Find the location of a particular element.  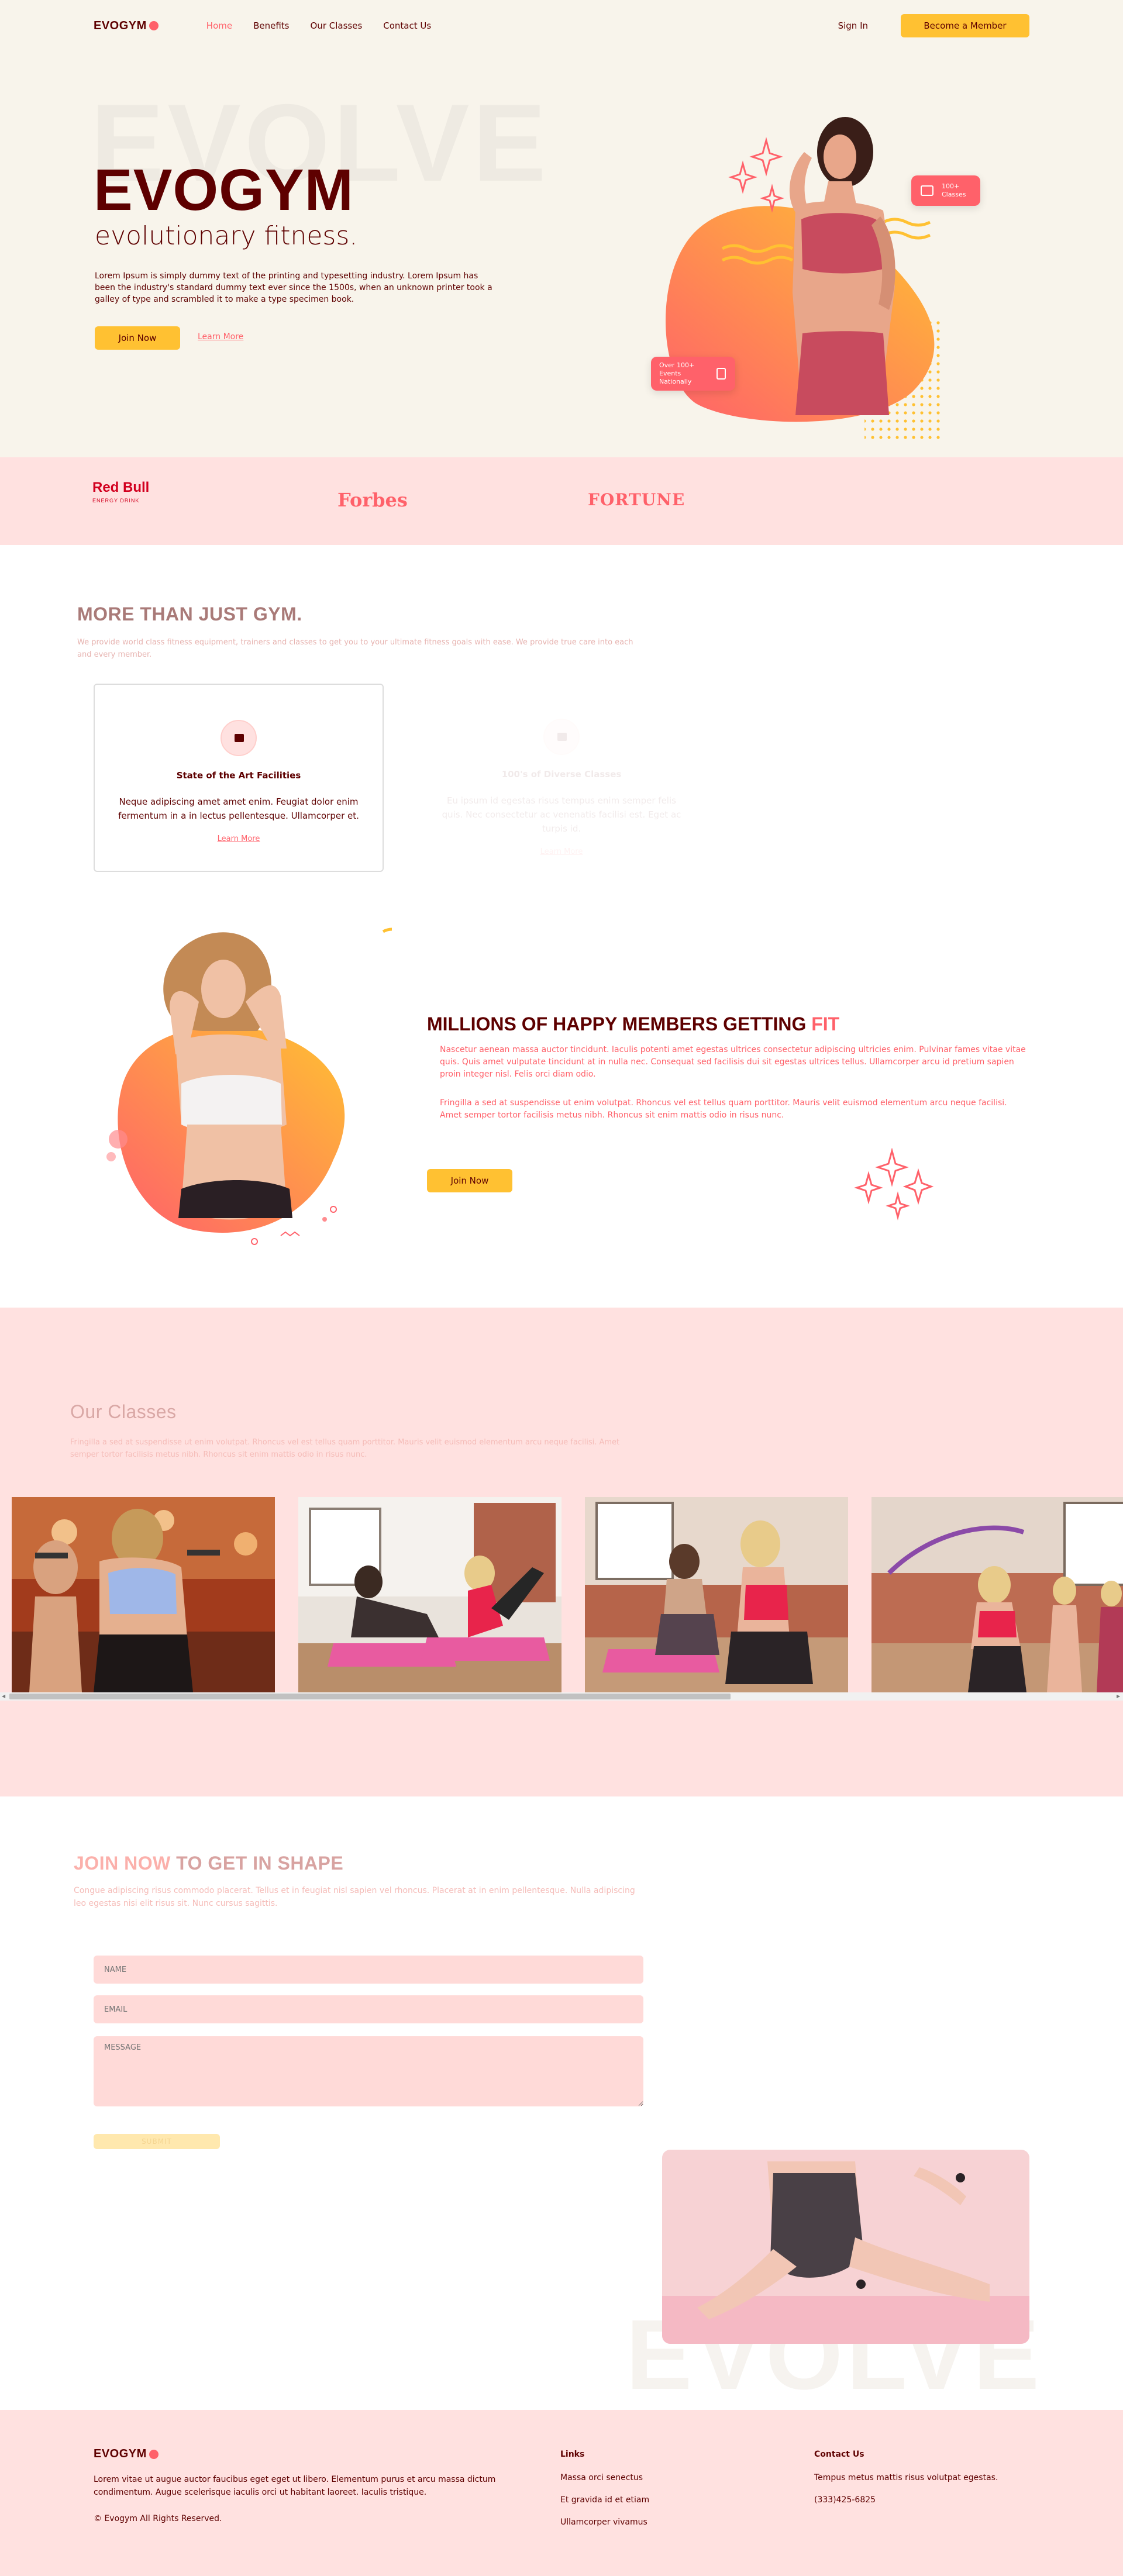

classes-title: Our Classes is located at coordinates (123, 1411).